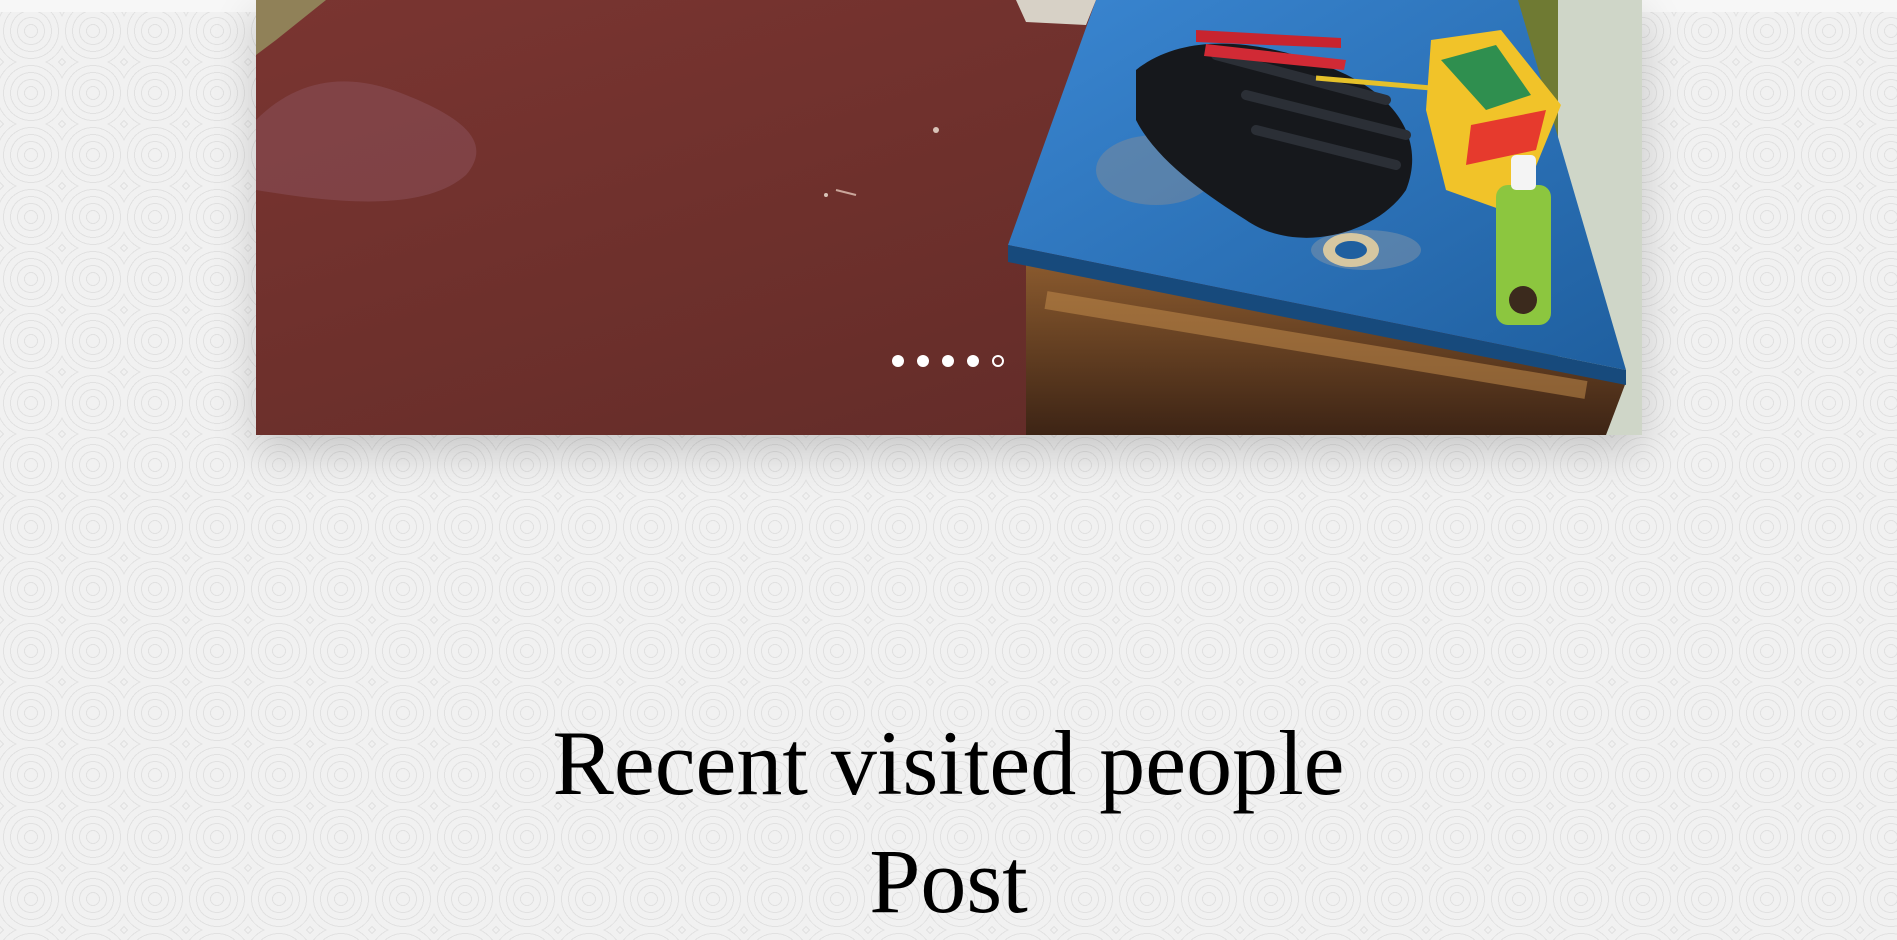 Image resolution: width=1897 pixels, height=940 pixels. What do you see at coordinates (998, 361) in the screenshot?
I see `slider-dot-5-active` at bounding box center [998, 361].